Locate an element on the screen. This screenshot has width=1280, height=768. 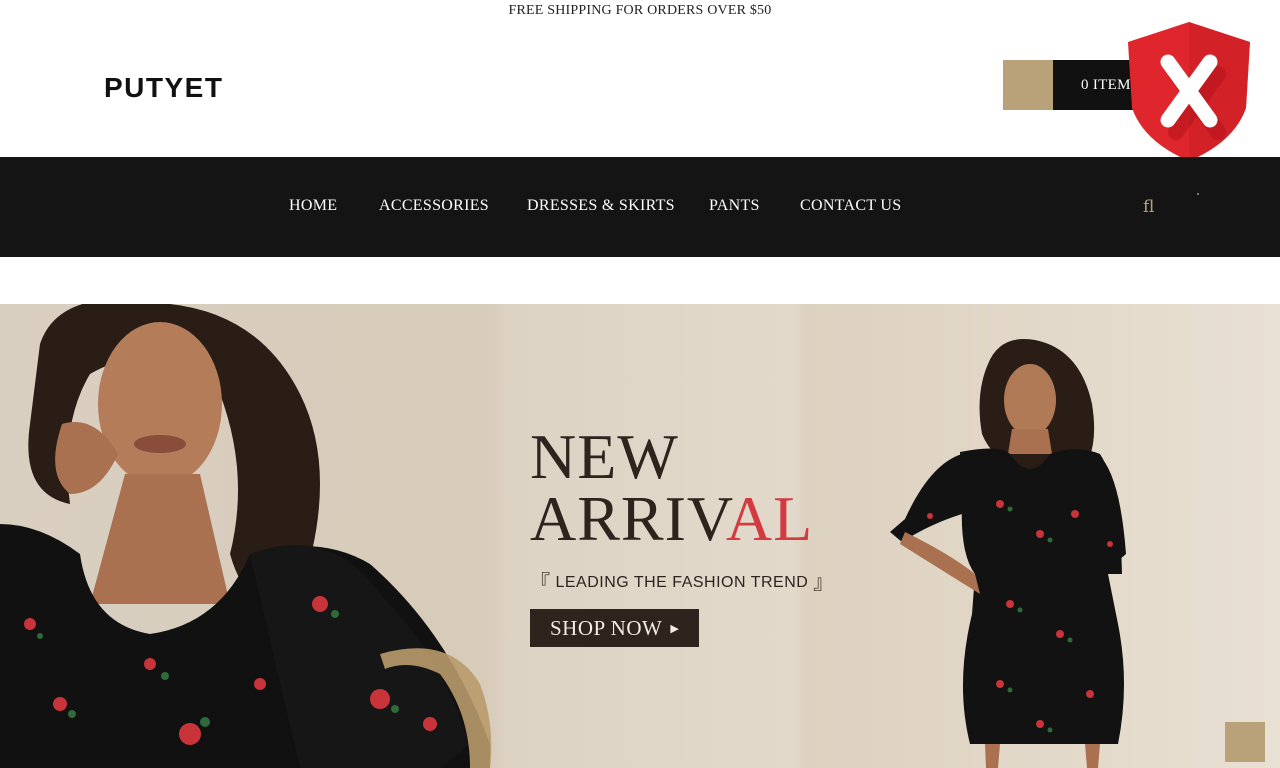
hero-title-line1: NEW is located at coordinates (604, 456).